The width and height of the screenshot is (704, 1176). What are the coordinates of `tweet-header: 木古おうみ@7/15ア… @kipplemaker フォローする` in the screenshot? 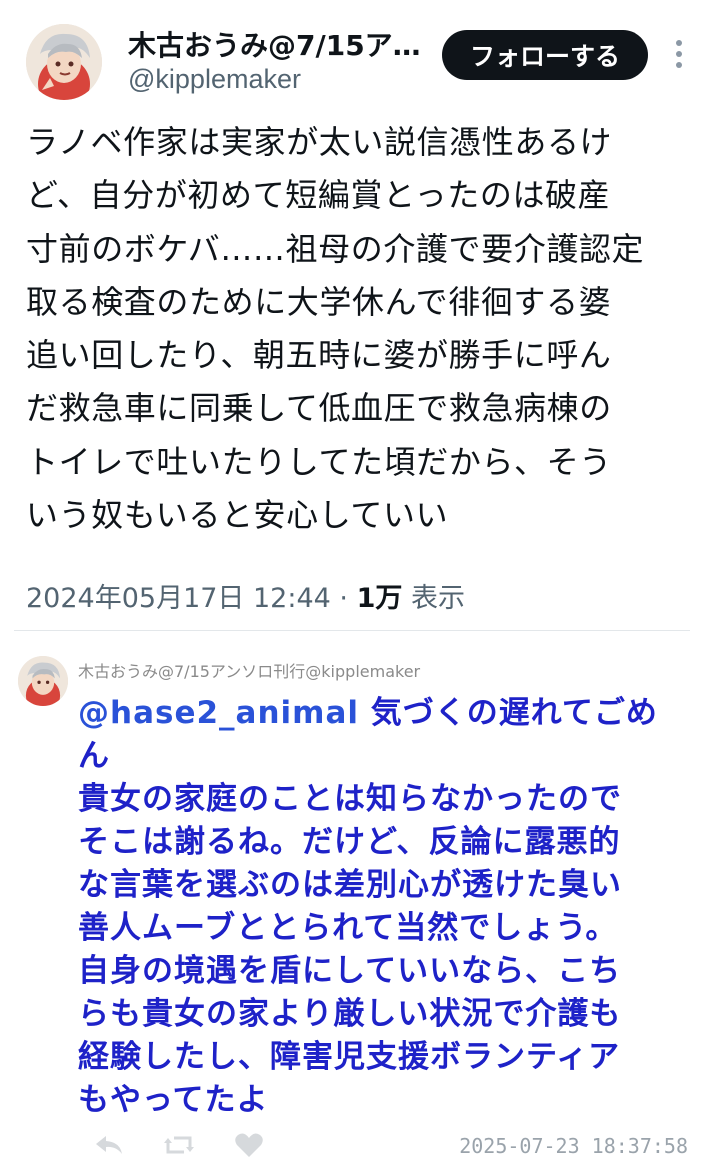 It's located at (352, 56).